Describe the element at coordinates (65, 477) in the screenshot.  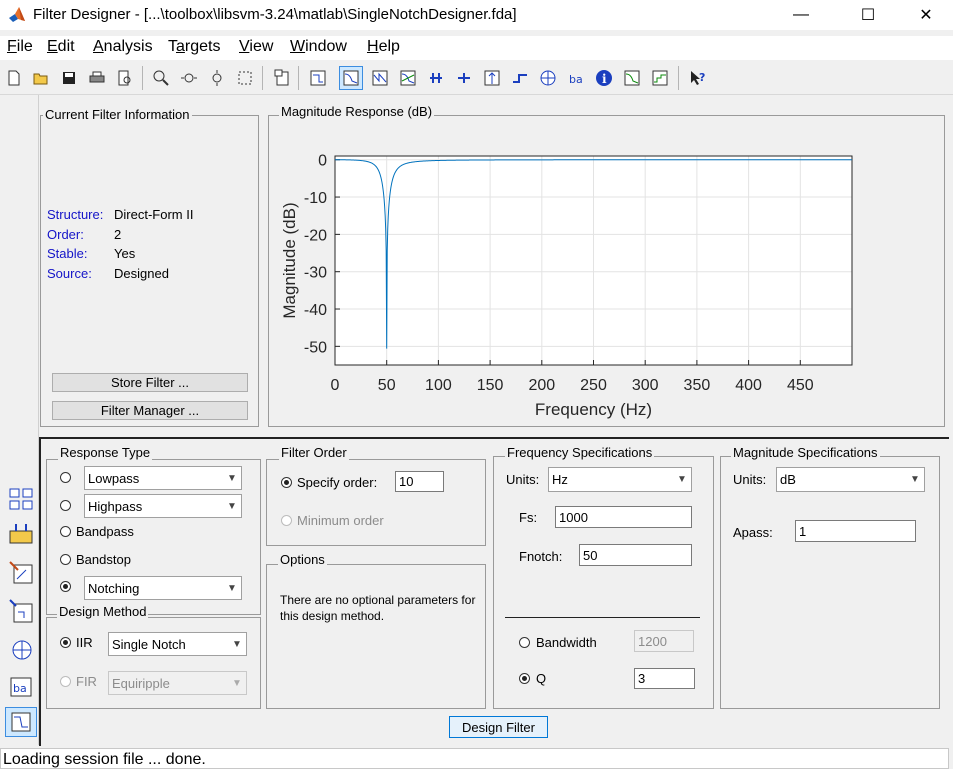
I see `lowpass-radio` at that location.